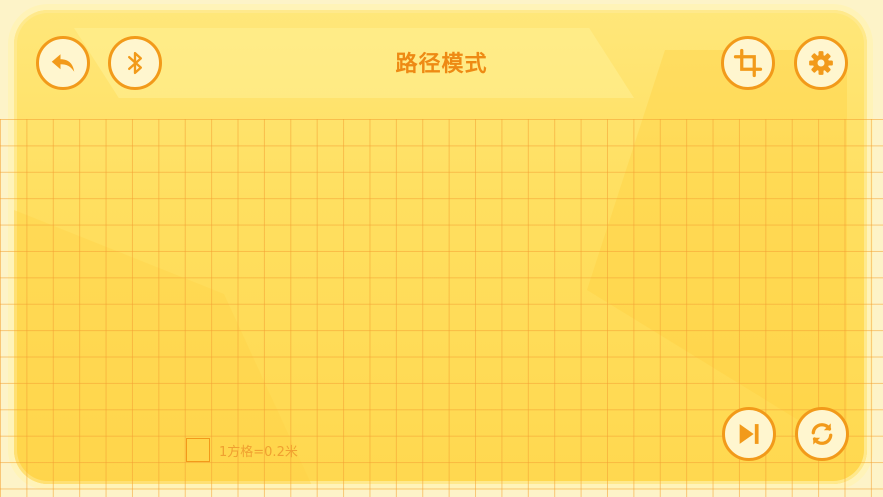 The image size is (883, 497). I want to click on back-button, so click(63, 63).